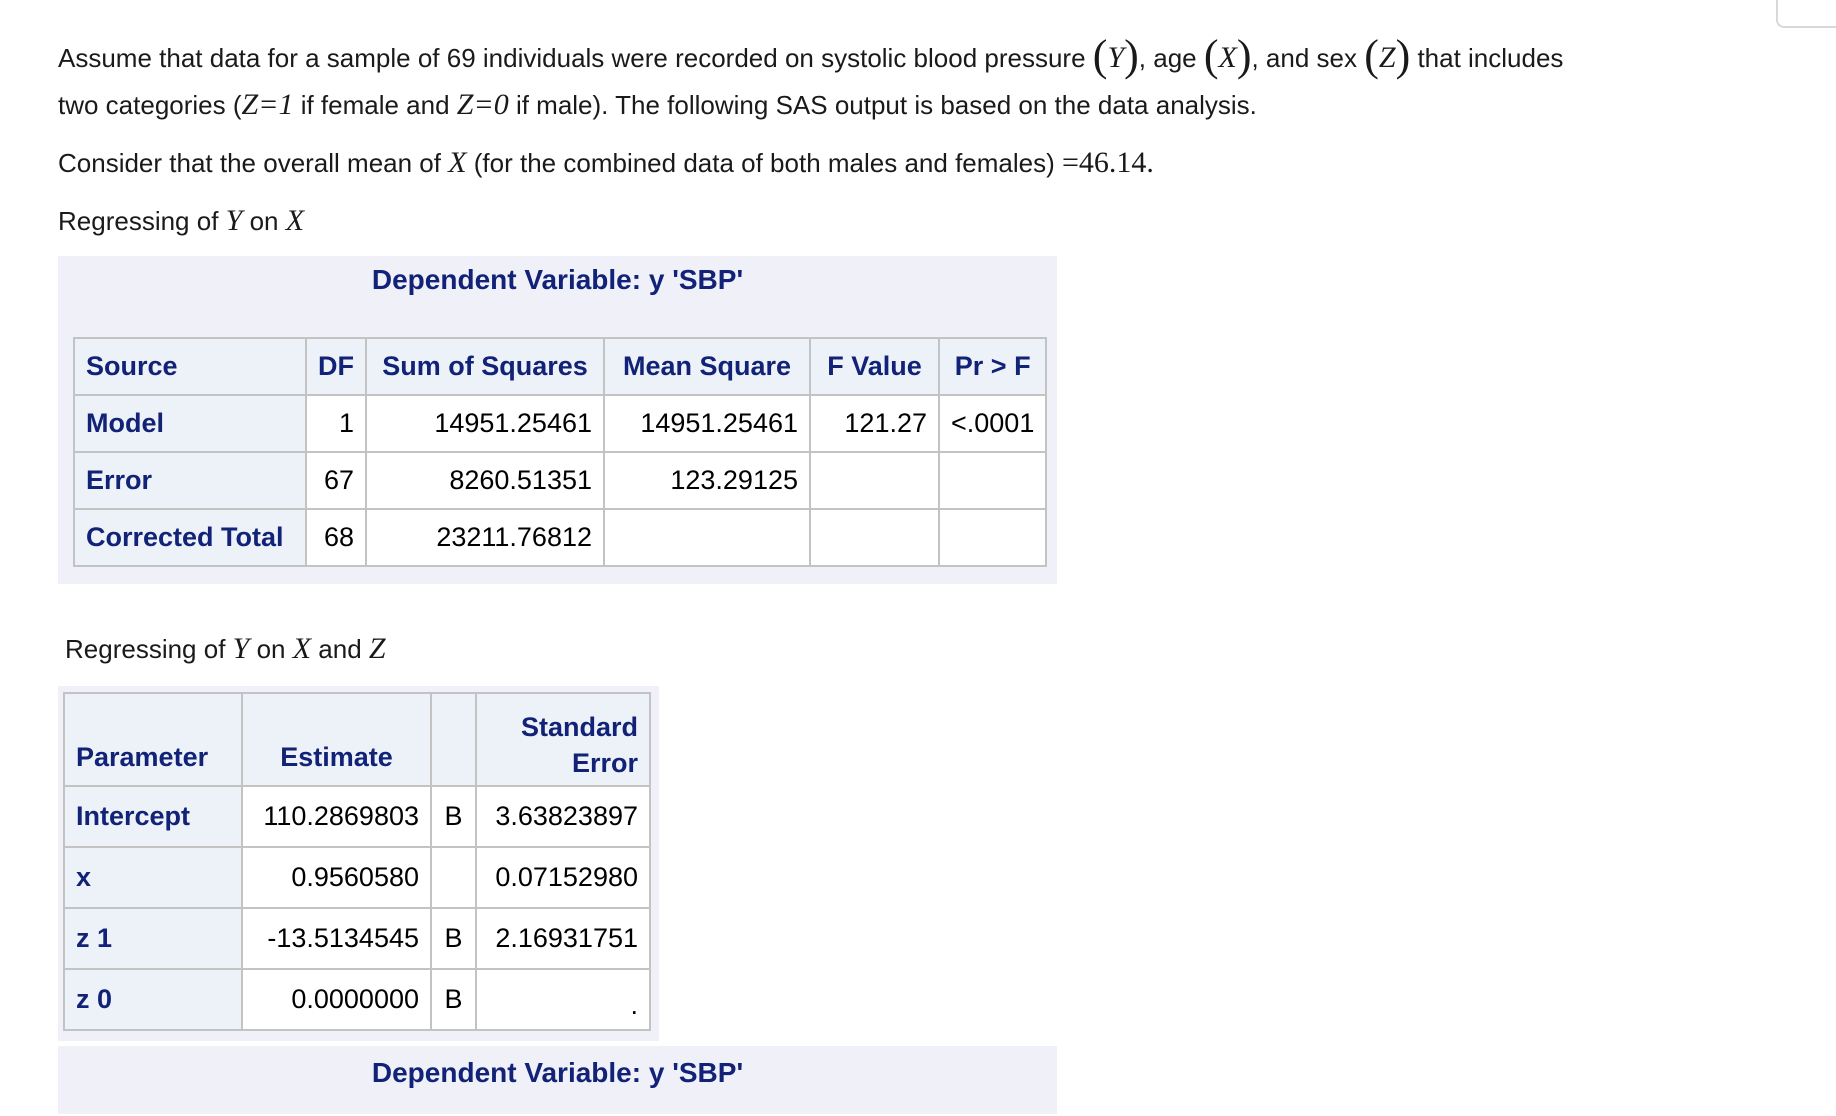  I want to click on col-header-source: Source, so click(190, 366).